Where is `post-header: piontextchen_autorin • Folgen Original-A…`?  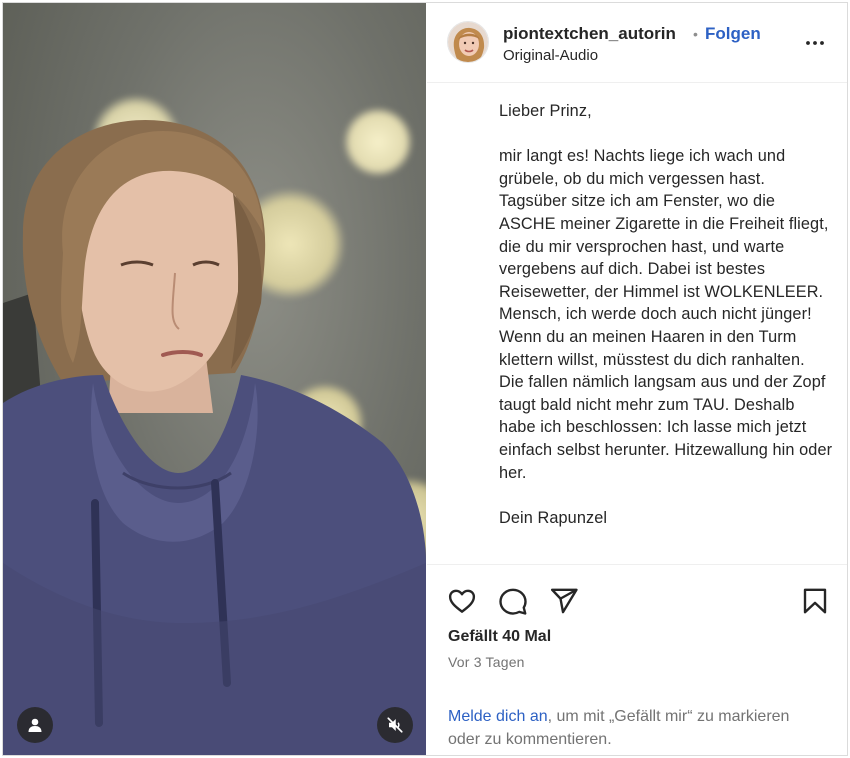
post-header: piontextchen_autorin • Folgen Original-A… is located at coordinates (637, 43).